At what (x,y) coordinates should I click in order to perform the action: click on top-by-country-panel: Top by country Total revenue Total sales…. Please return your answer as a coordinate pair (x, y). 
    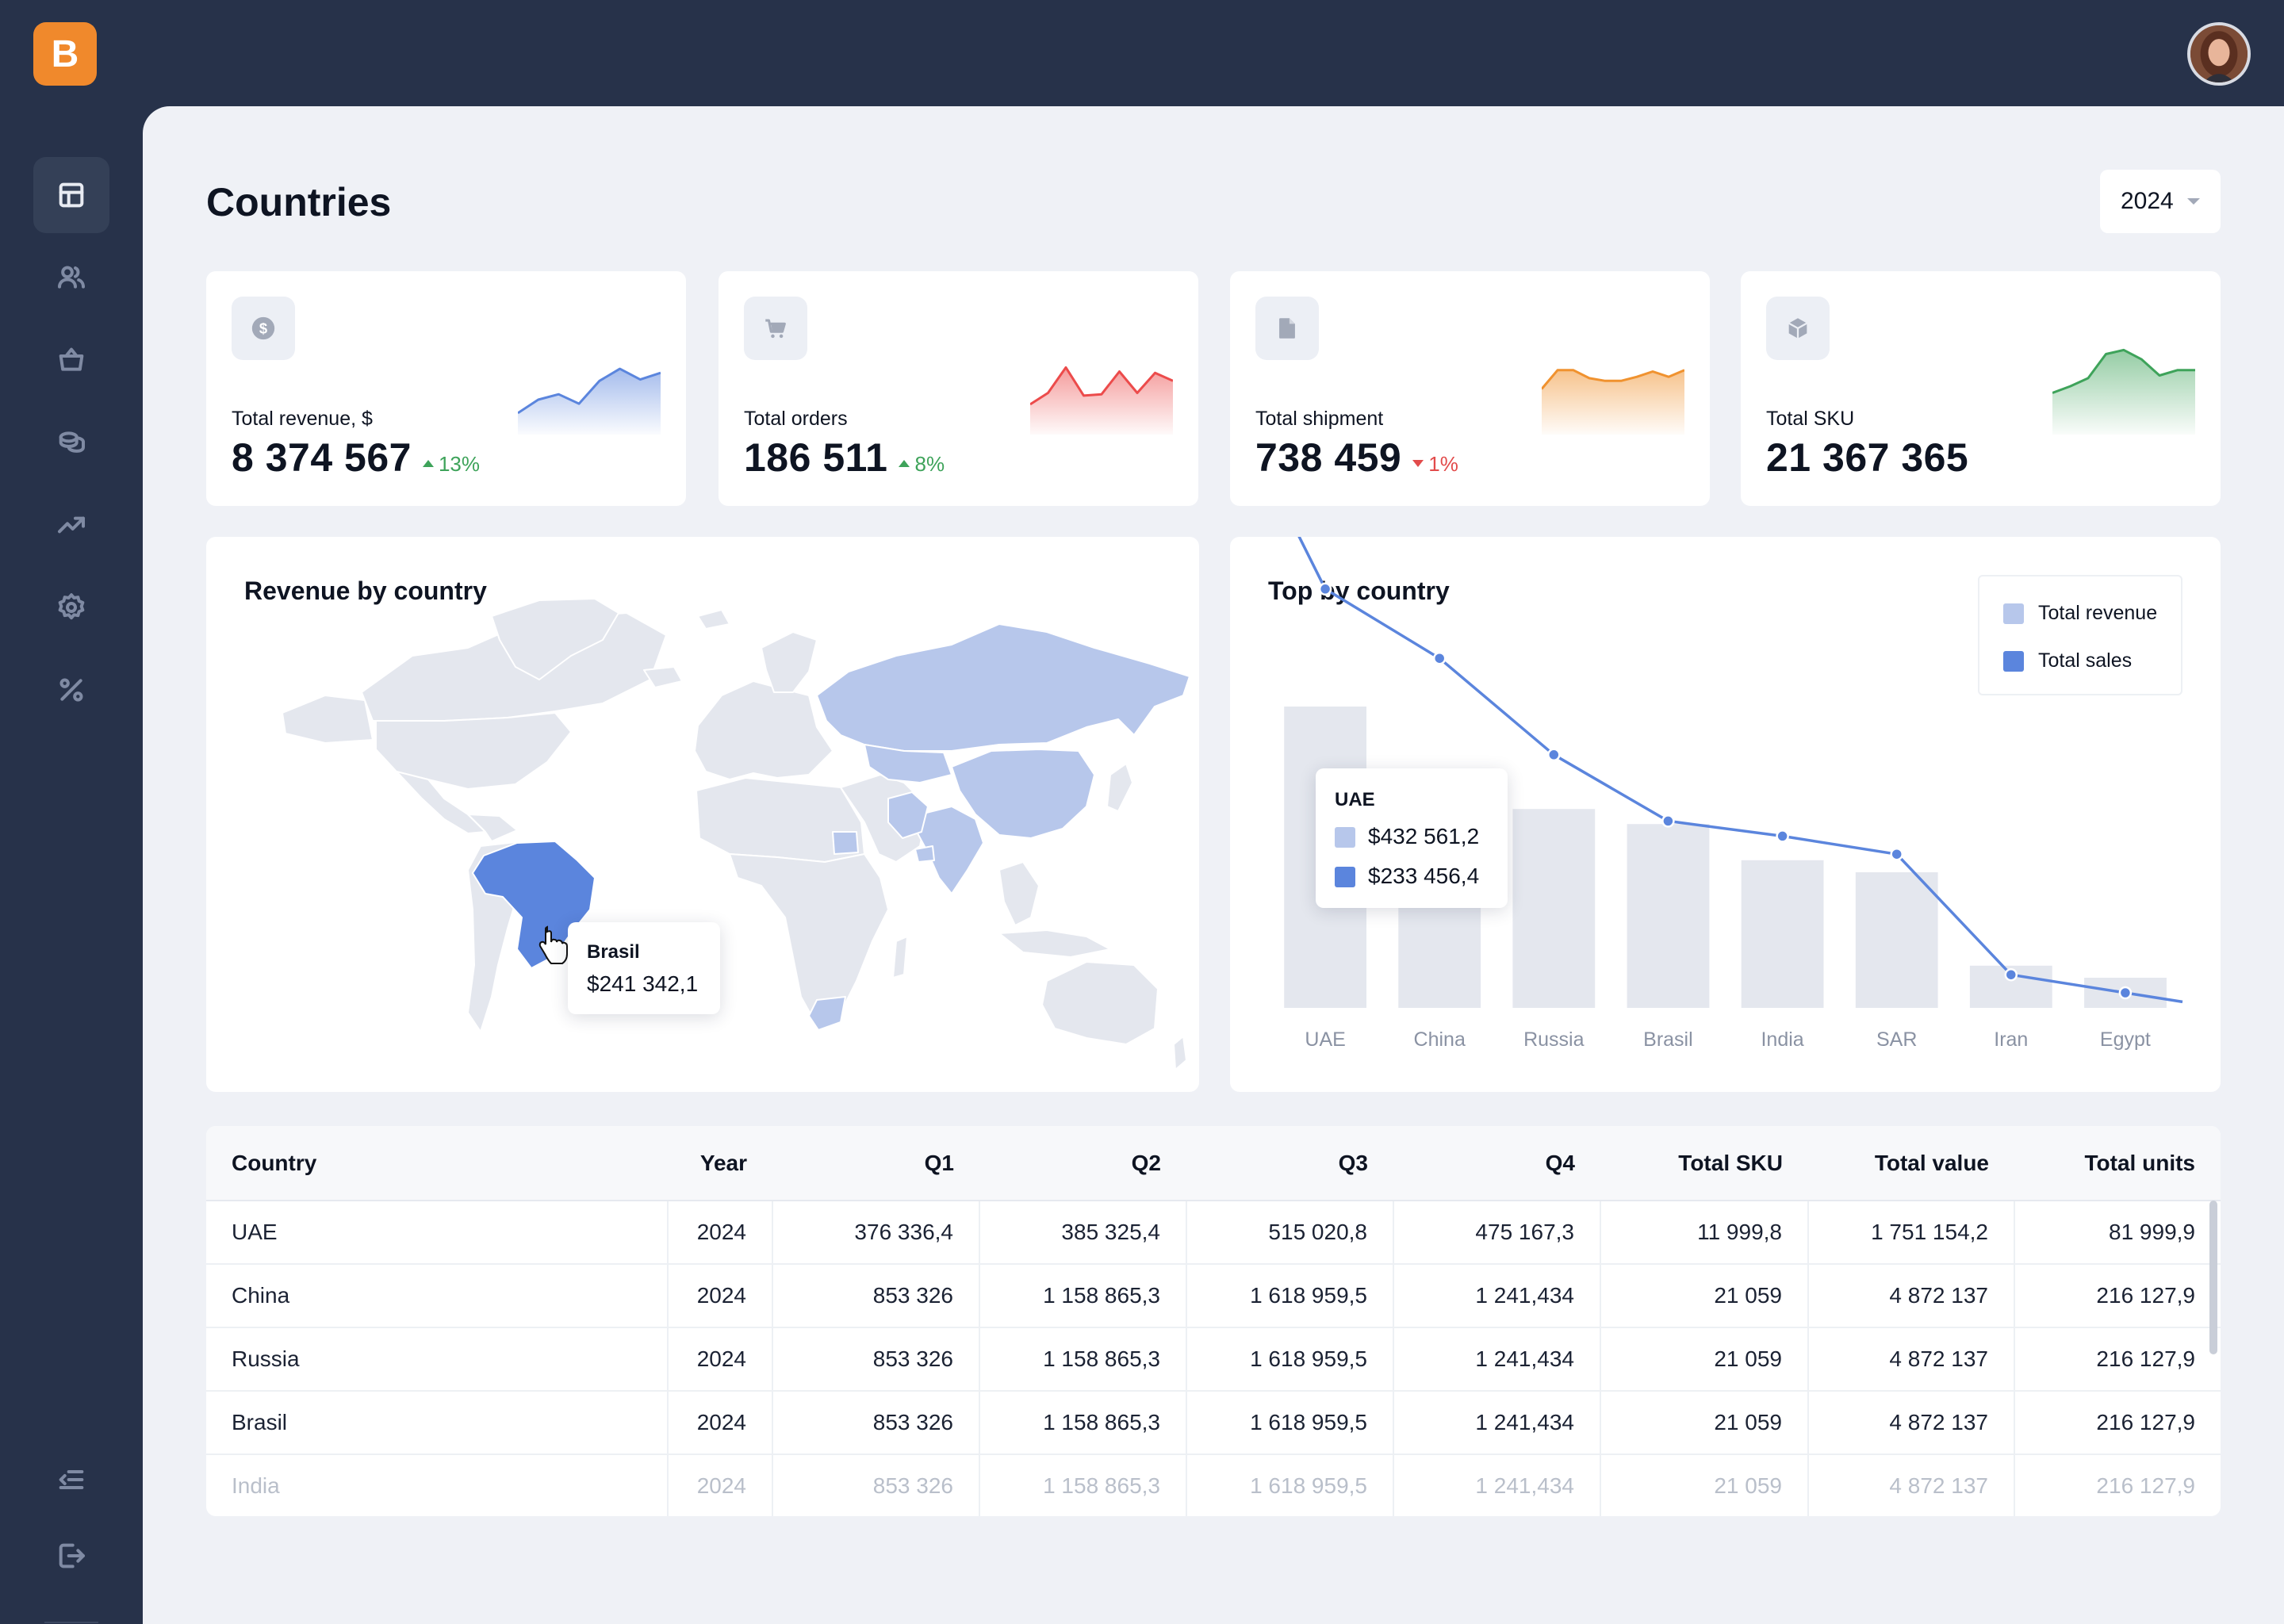
    Looking at the image, I should click on (1725, 814).